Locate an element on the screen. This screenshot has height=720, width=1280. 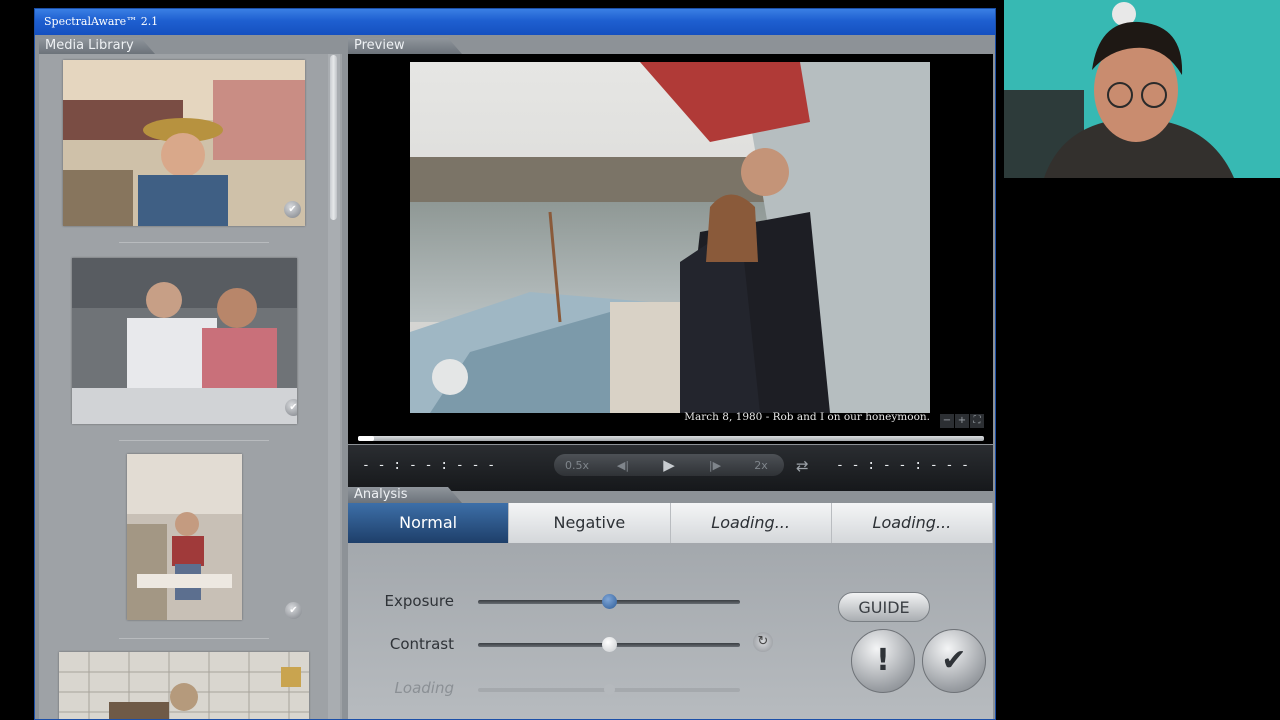
contrast-slider-knob is located at coordinates (609, 644).